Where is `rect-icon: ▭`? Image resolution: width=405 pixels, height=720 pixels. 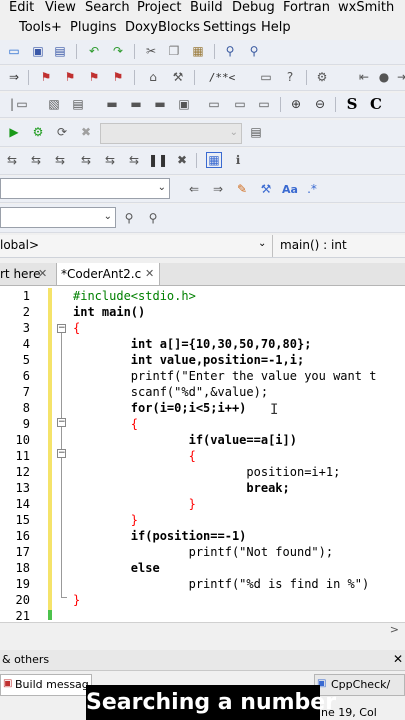 rect-icon: ▭ is located at coordinates (22, 104).